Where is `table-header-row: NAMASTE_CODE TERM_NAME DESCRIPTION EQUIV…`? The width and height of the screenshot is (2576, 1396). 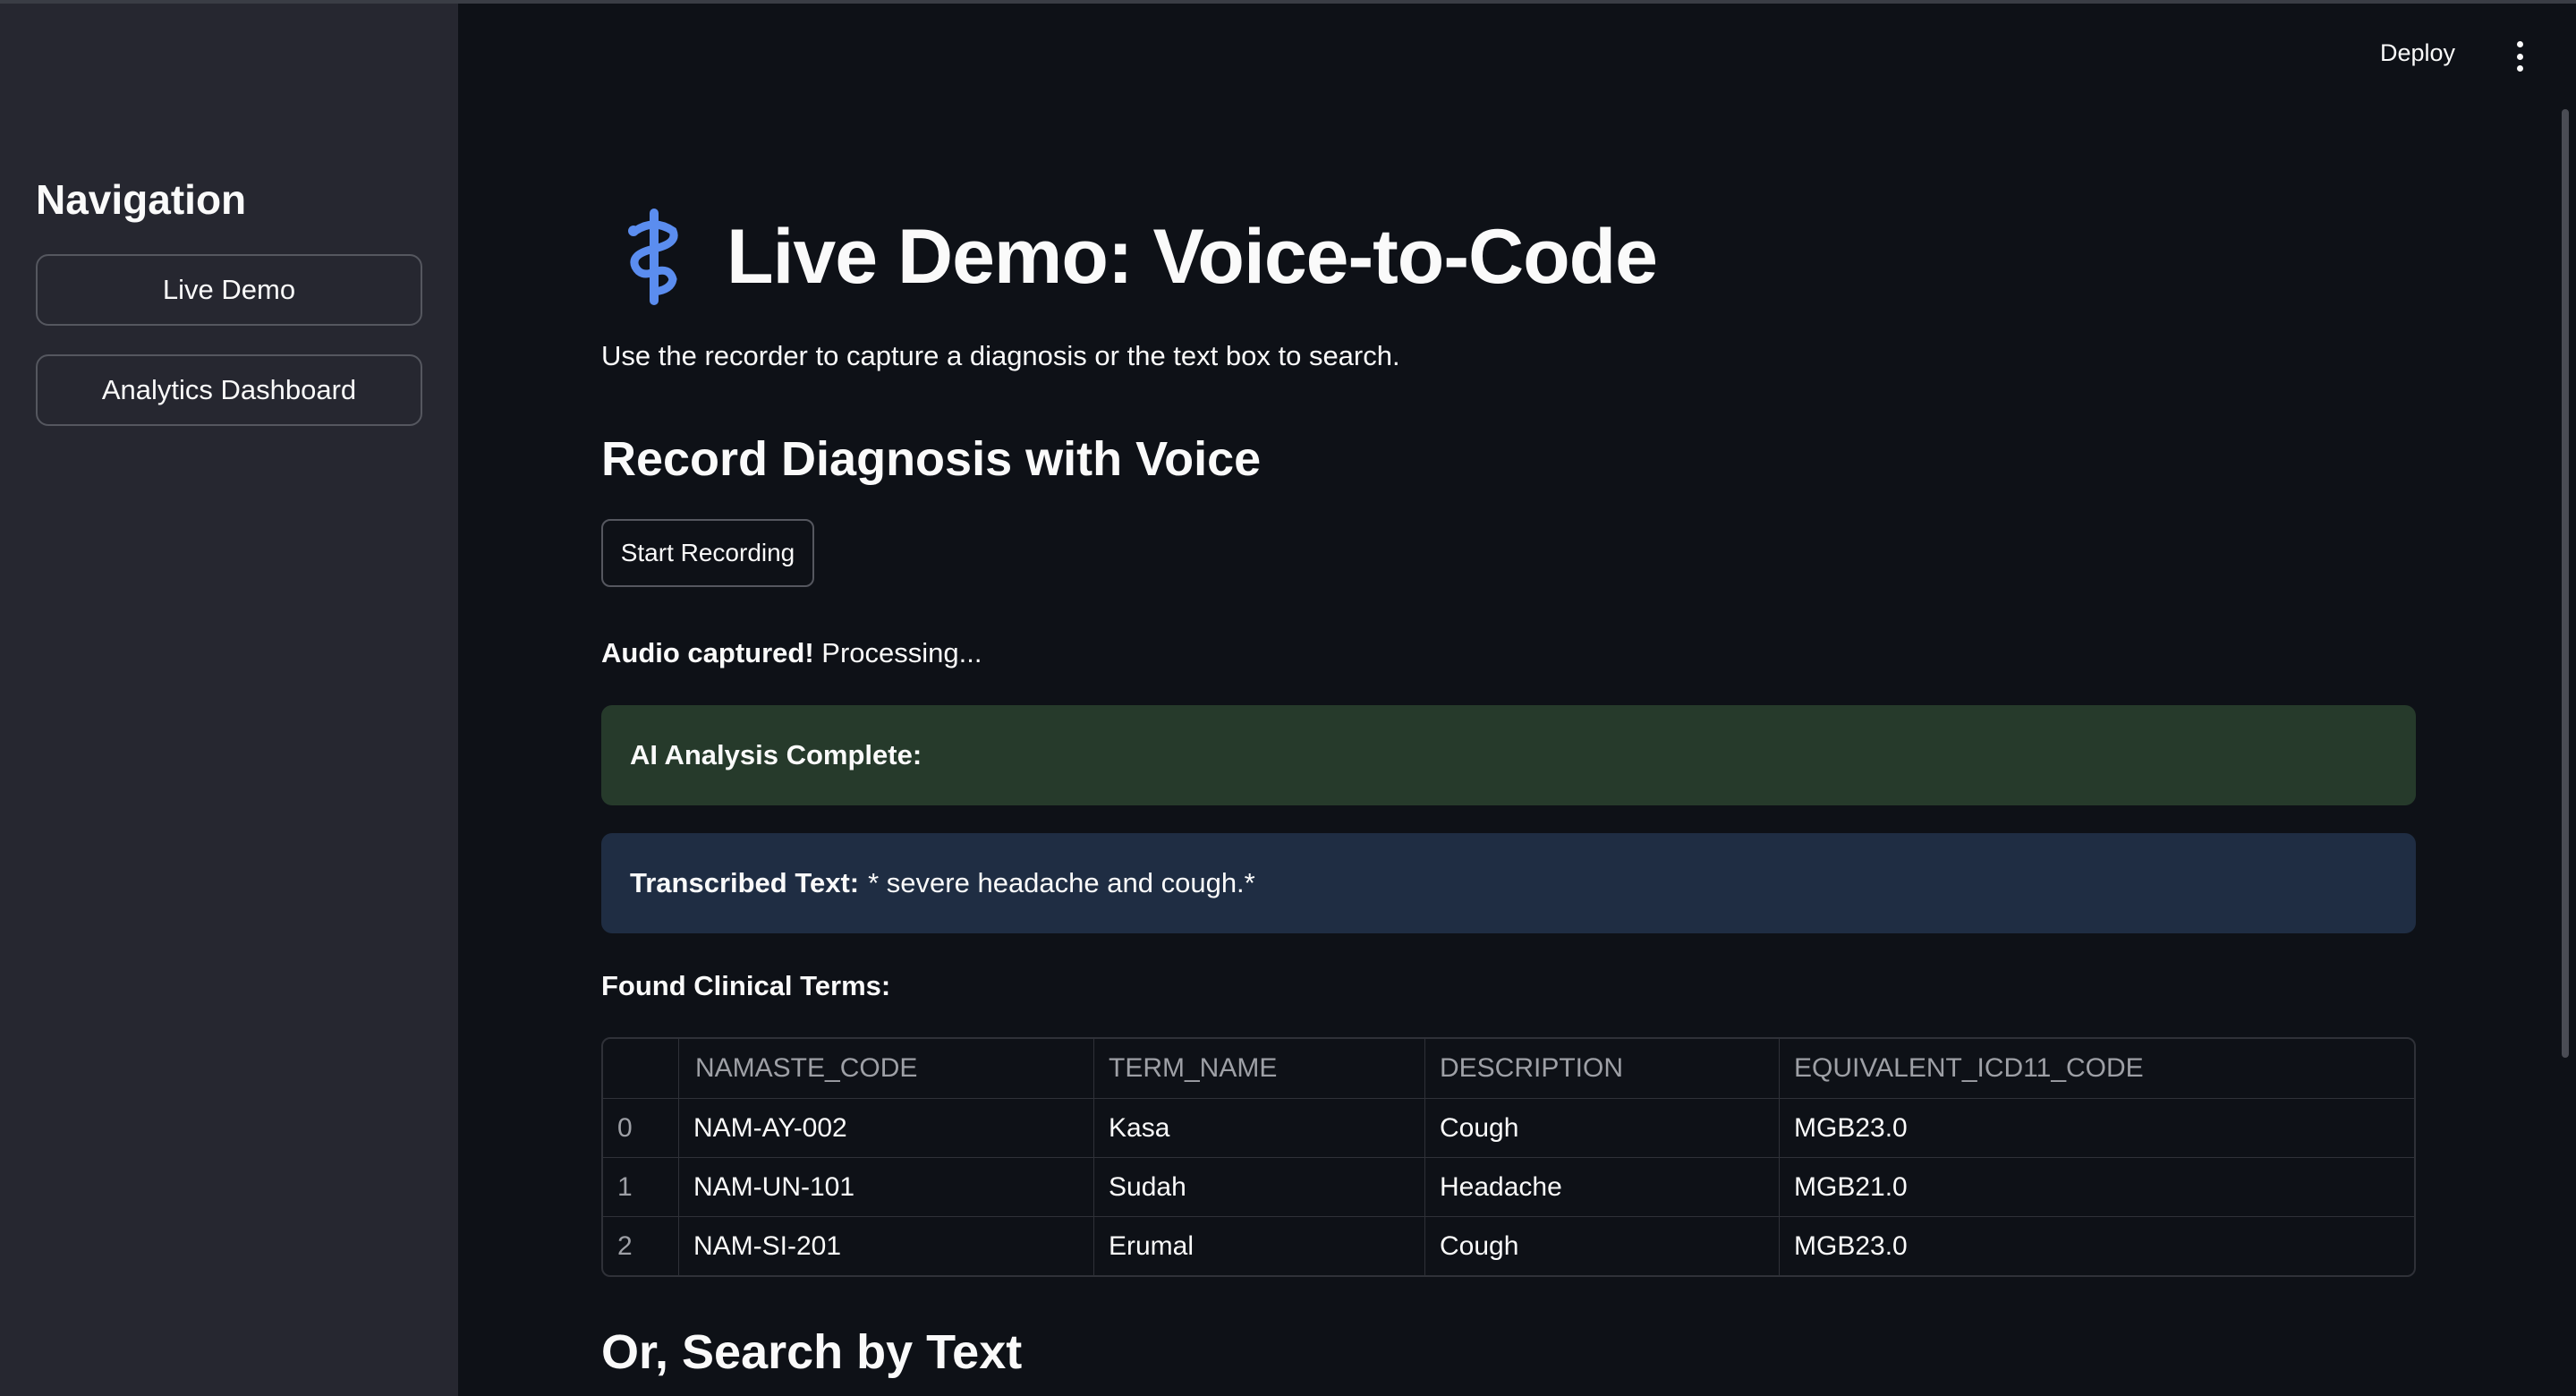
table-header-row: NAMASTE_CODE TERM_NAME DESCRIPTION EQUIV… is located at coordinates (1508, 1068).